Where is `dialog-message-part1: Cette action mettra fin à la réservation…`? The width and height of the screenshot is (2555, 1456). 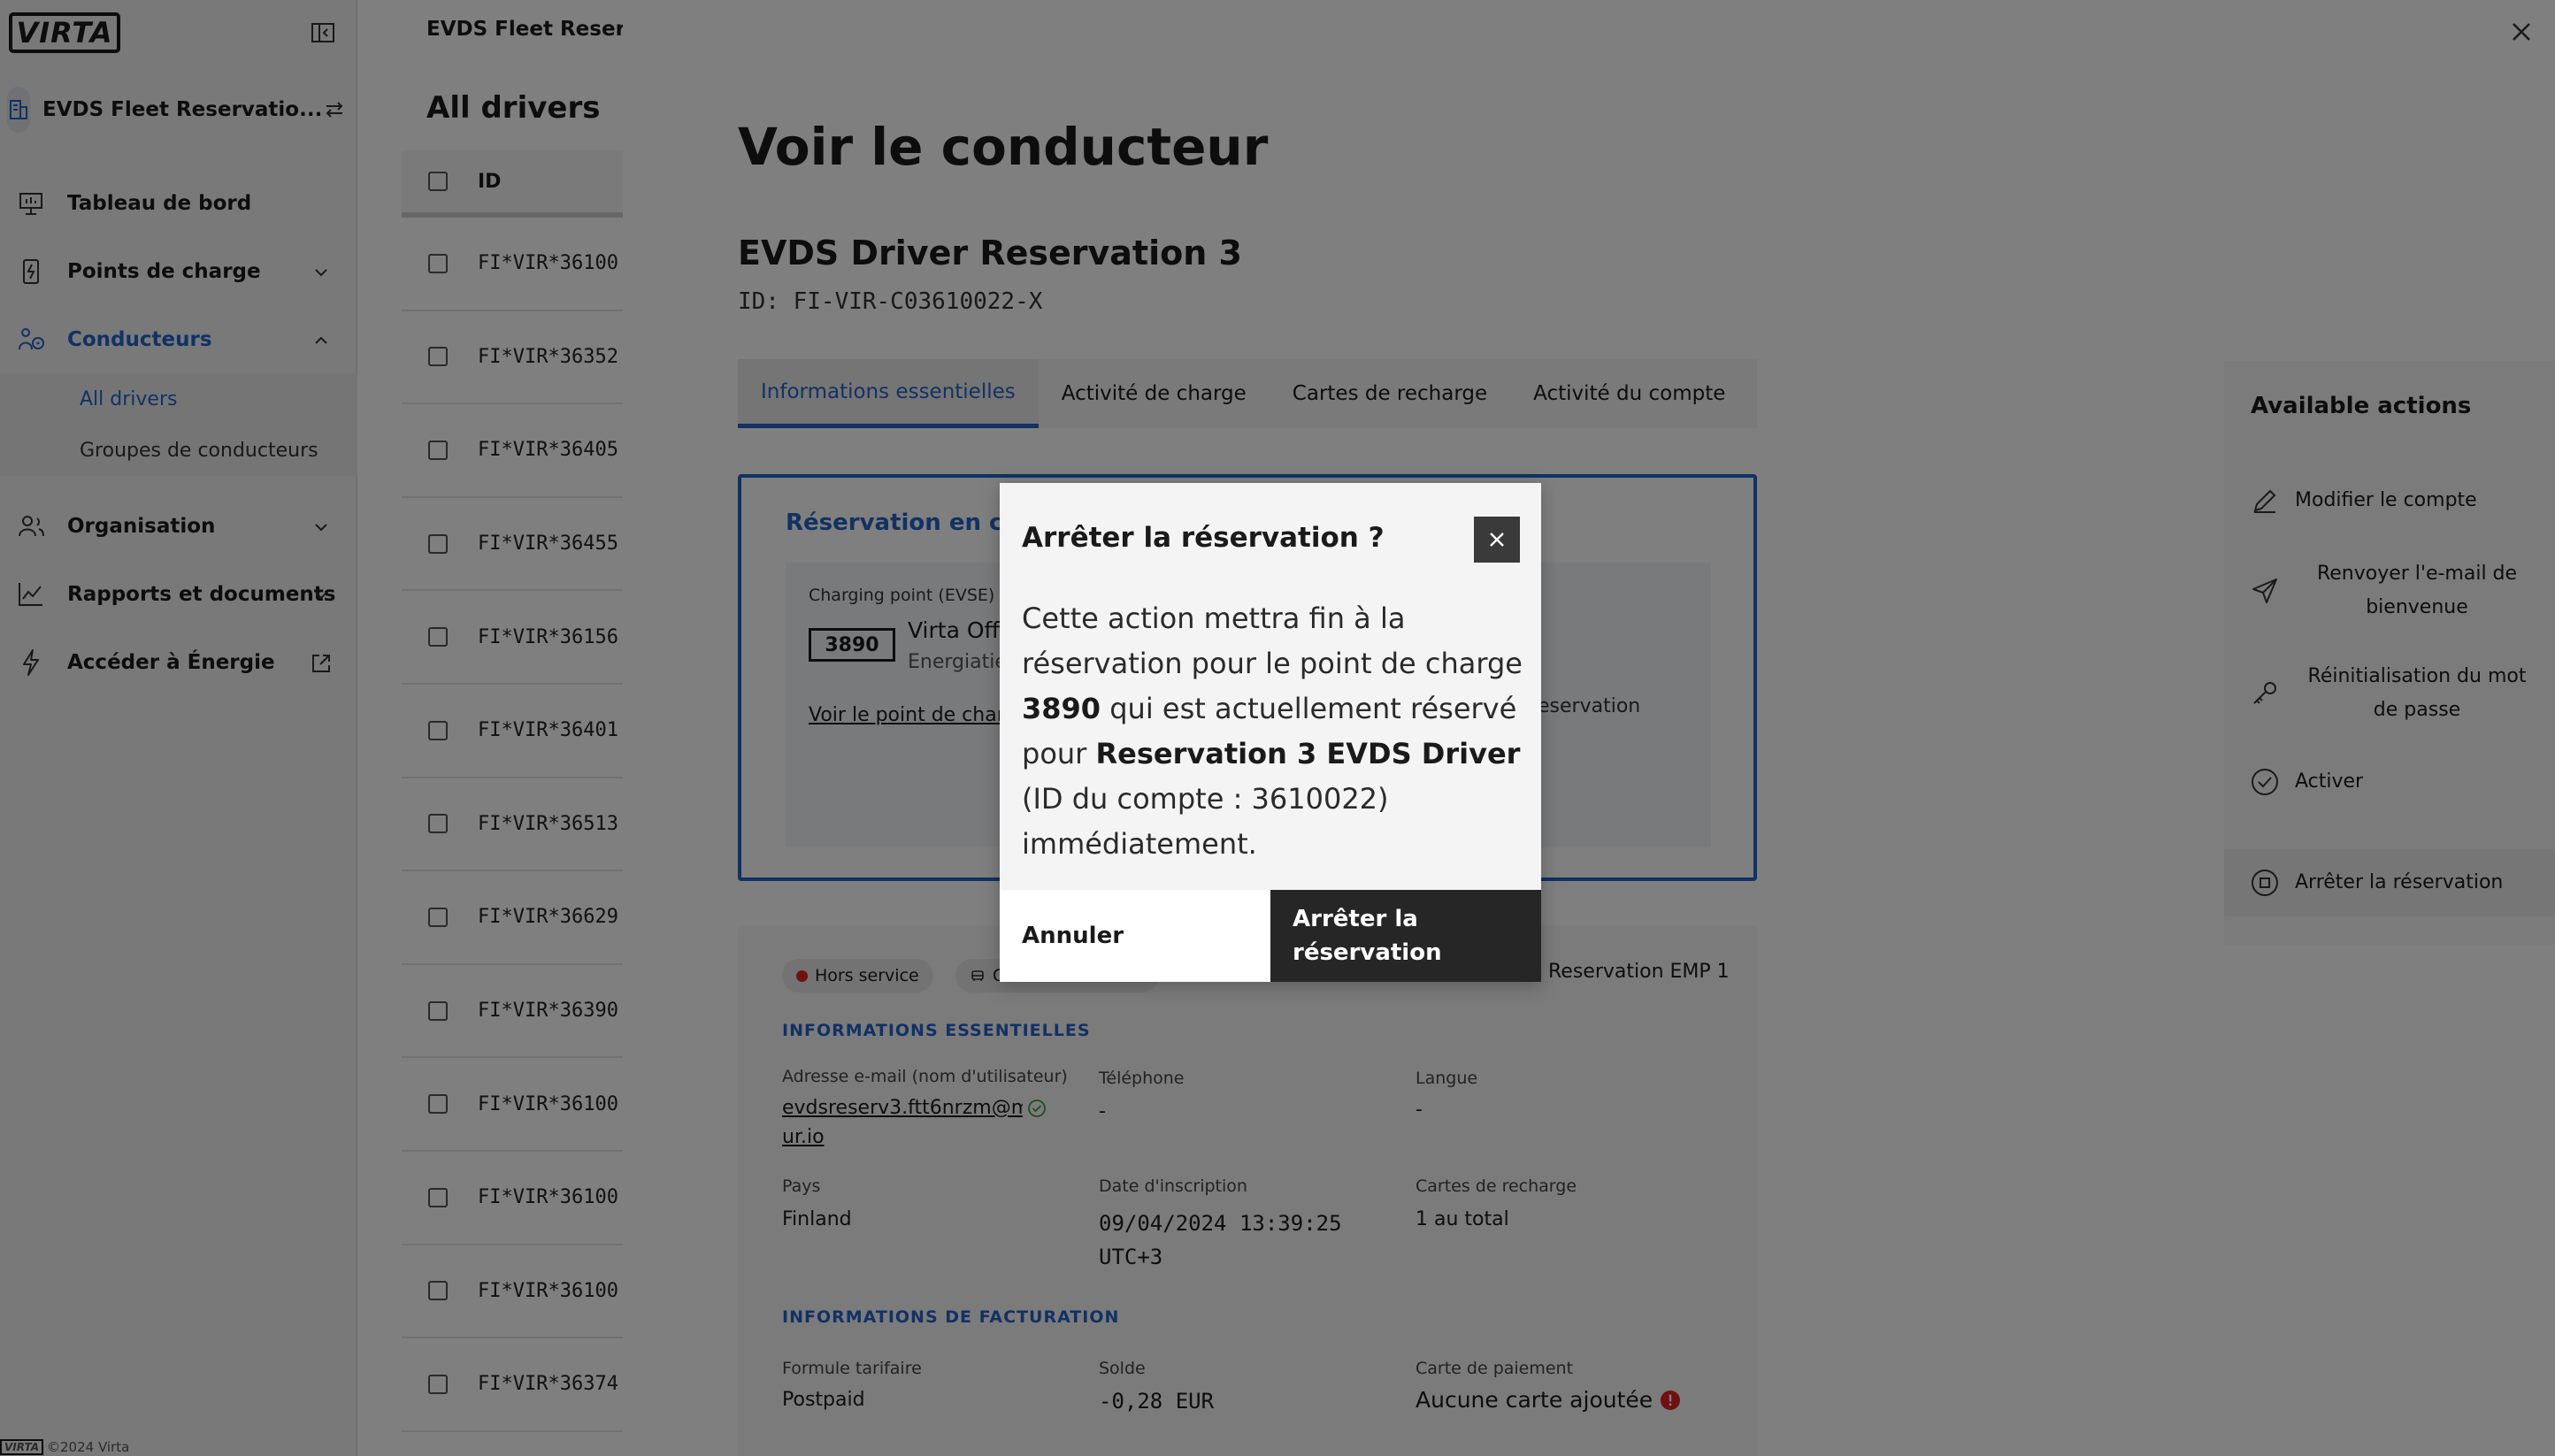
dialog-message-part1: Cette action mettra fin à la réservation… is located at coordinates (1272, 641).